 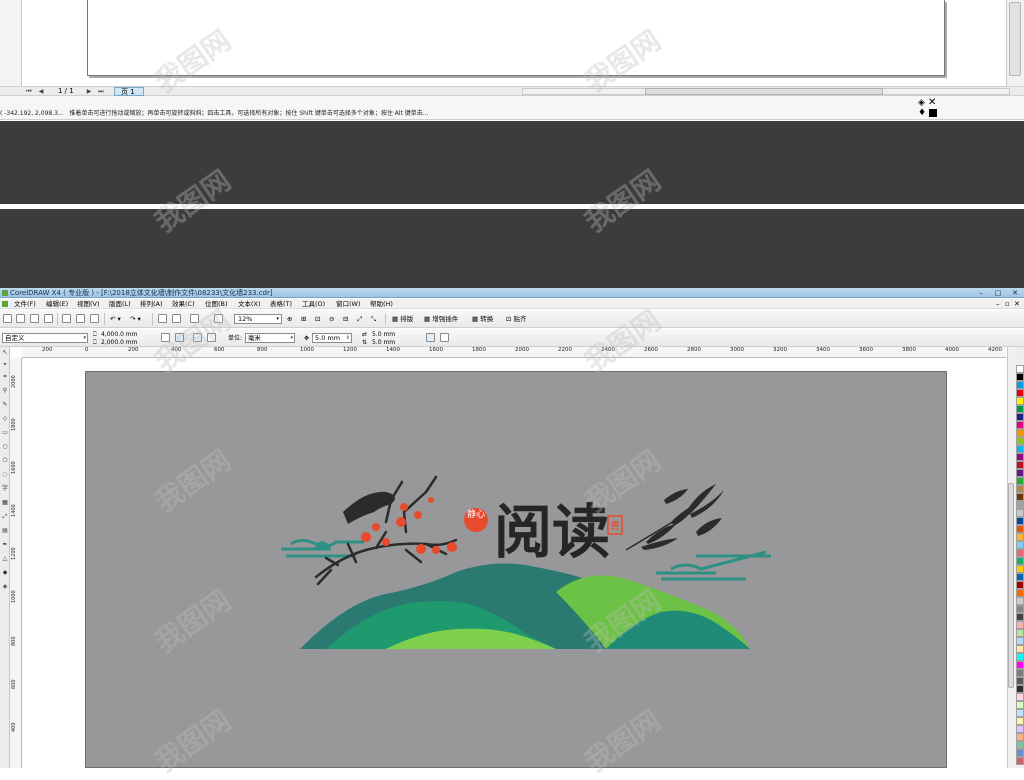 What do you see at coordinates (5, 353) in the screenshot?
I see `pick-tool-icon: ↖` at bounding box center [5, 353].